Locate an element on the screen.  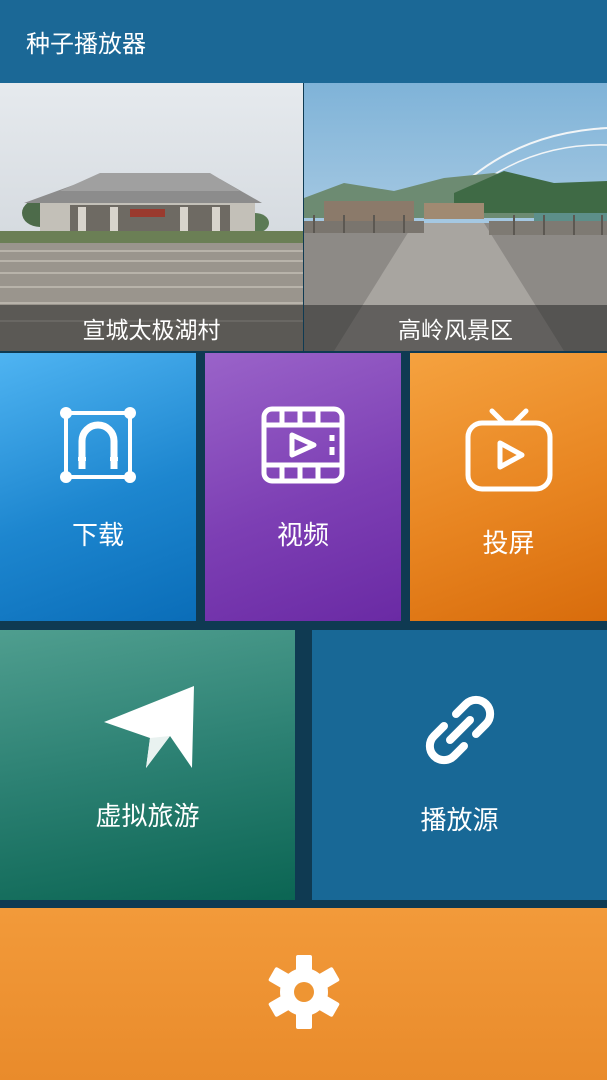
video-label: 视频 is located at coordinates (302, 536).